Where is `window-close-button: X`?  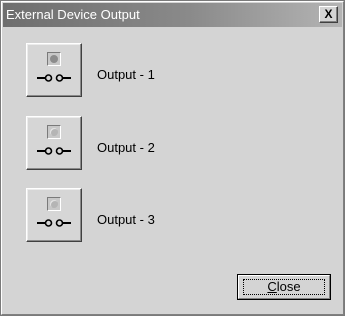 window-close-button: X is located at coordinates (328, 14).